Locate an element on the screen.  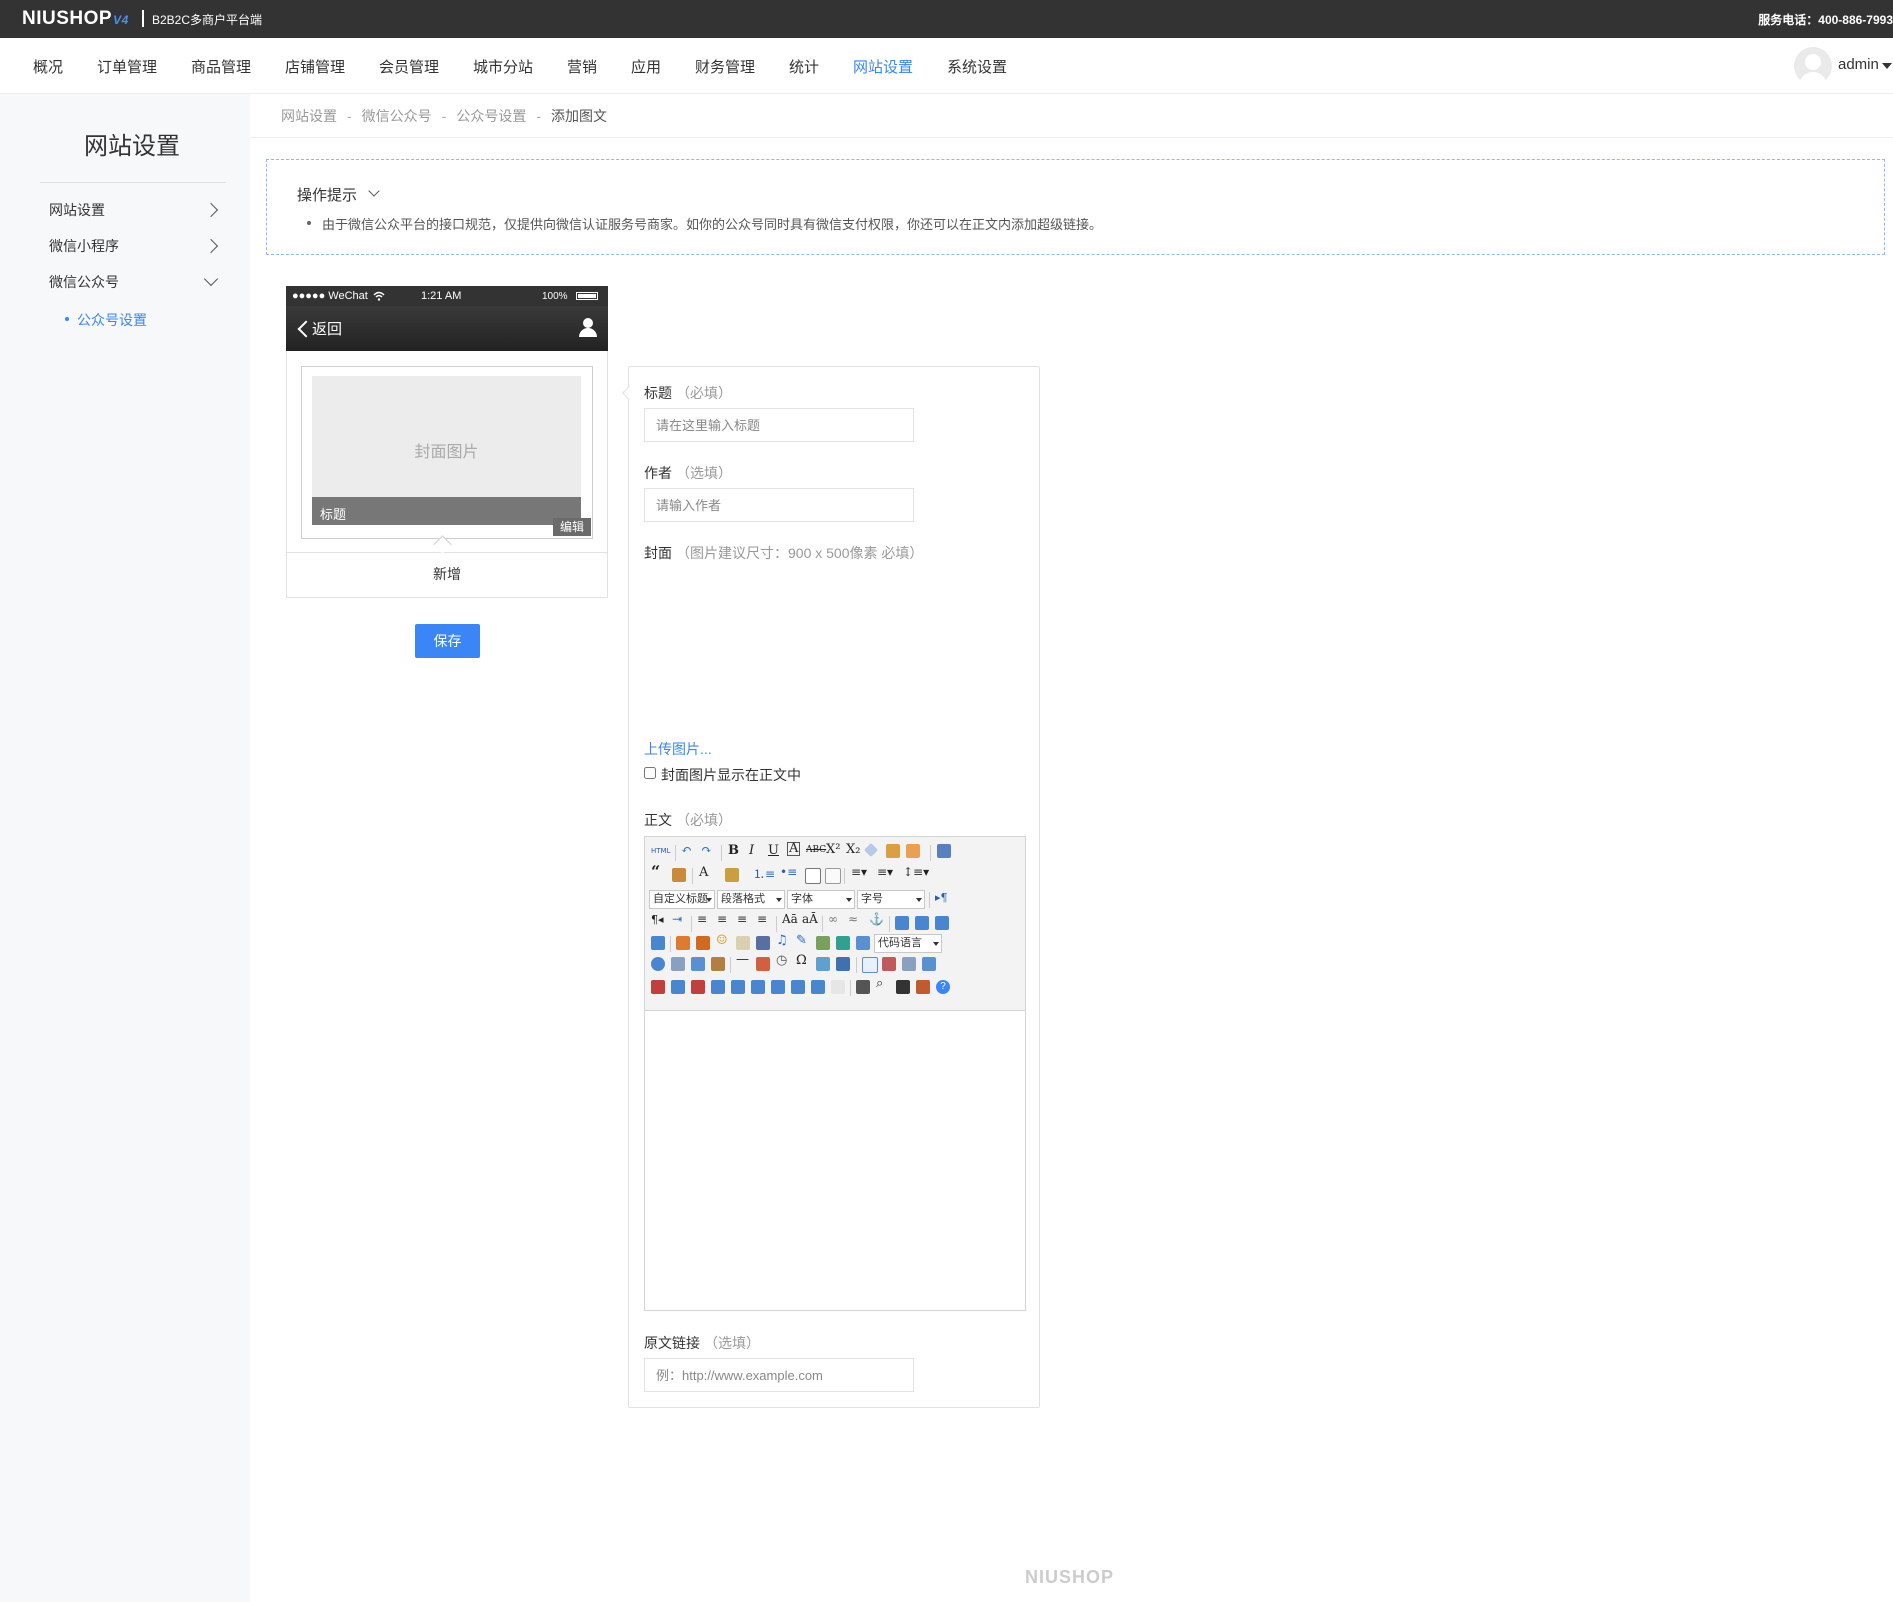
merge-right-icon is located at coordinates (738, 987).